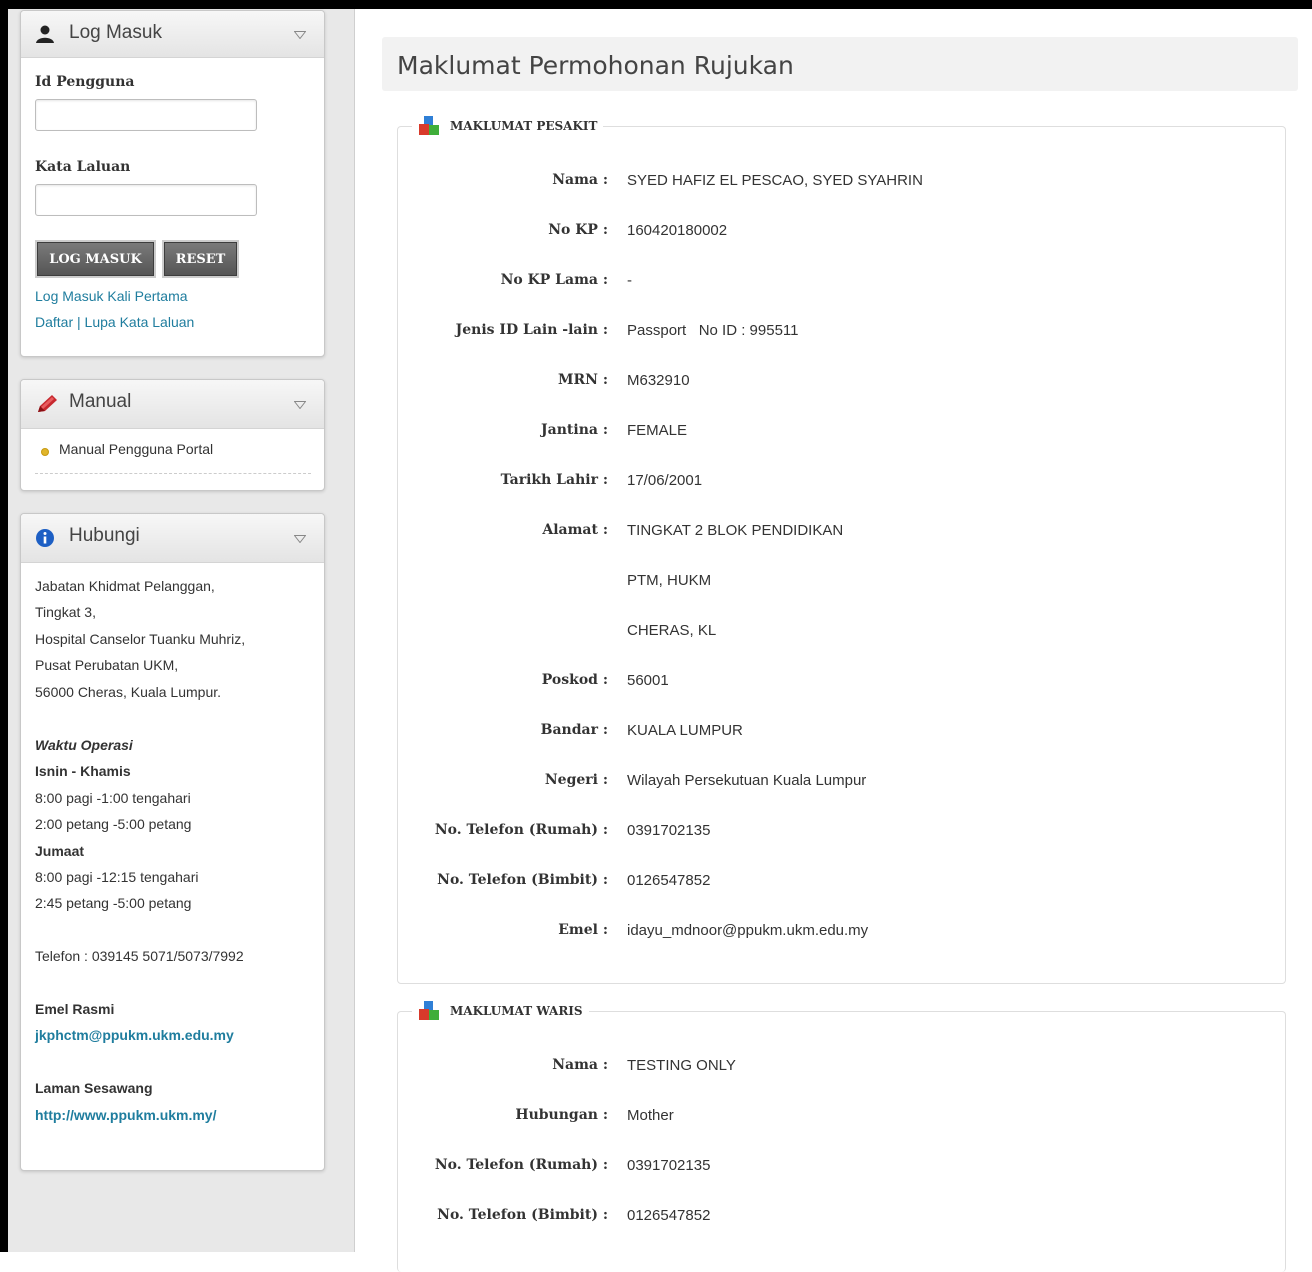  I want to click on website-link: http://www.ppukm.ukm.my/, so click(126, 1115).